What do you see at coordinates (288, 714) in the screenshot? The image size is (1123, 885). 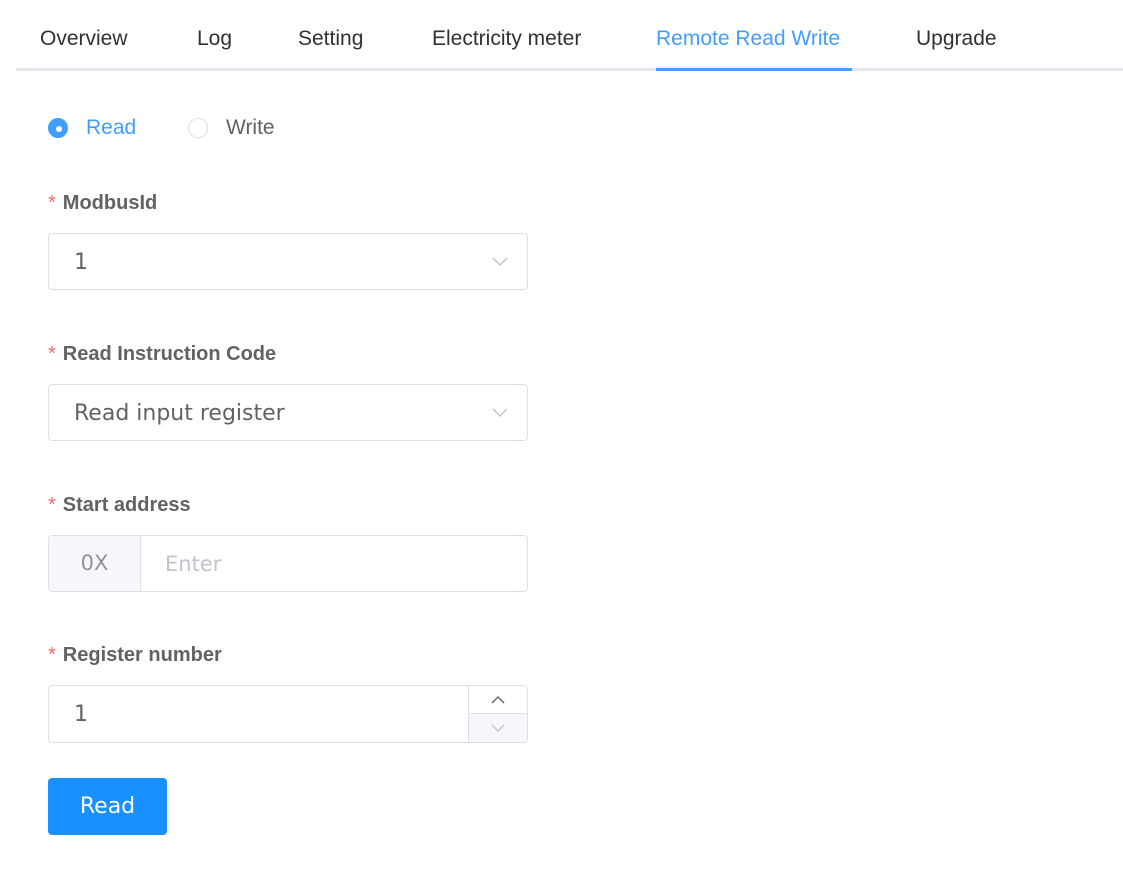 I see `register-number-input: 1` at bounding box center [288, 714].